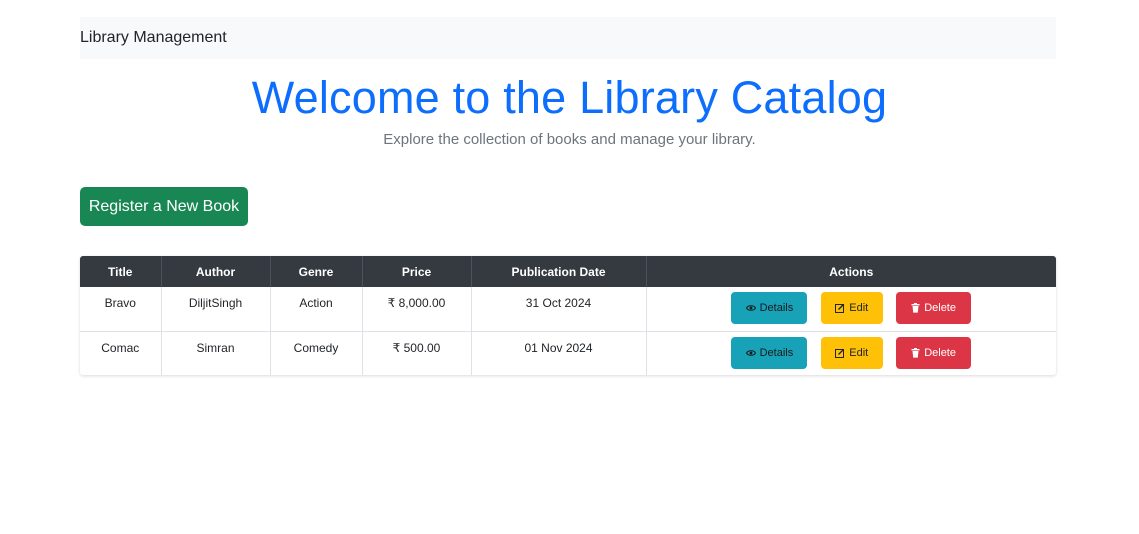  Describe the element at coordinates (216, 271) in the screenshot. I see `header-author: Author` at that location.